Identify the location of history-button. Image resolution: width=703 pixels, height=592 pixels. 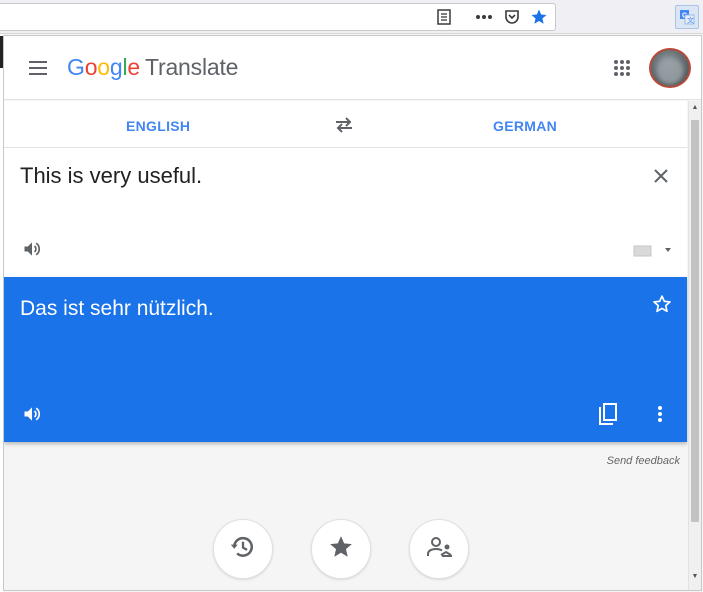
(243, 549).